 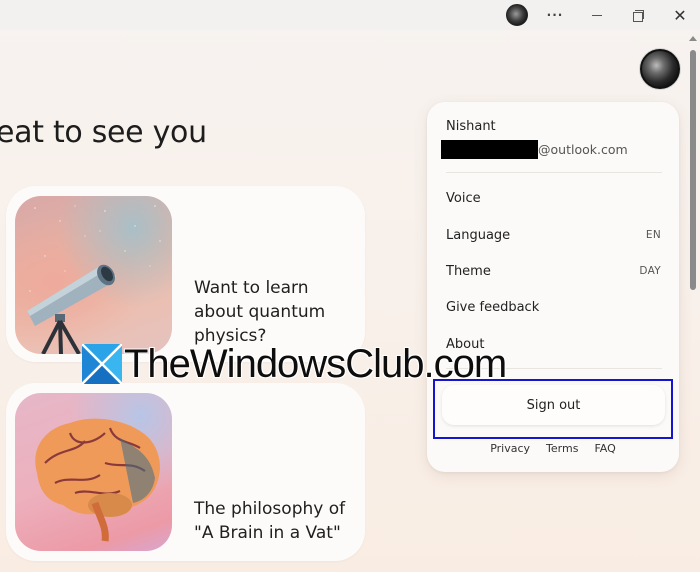 I want to click on menu-item-value: EN, so click(x=653, y=235).